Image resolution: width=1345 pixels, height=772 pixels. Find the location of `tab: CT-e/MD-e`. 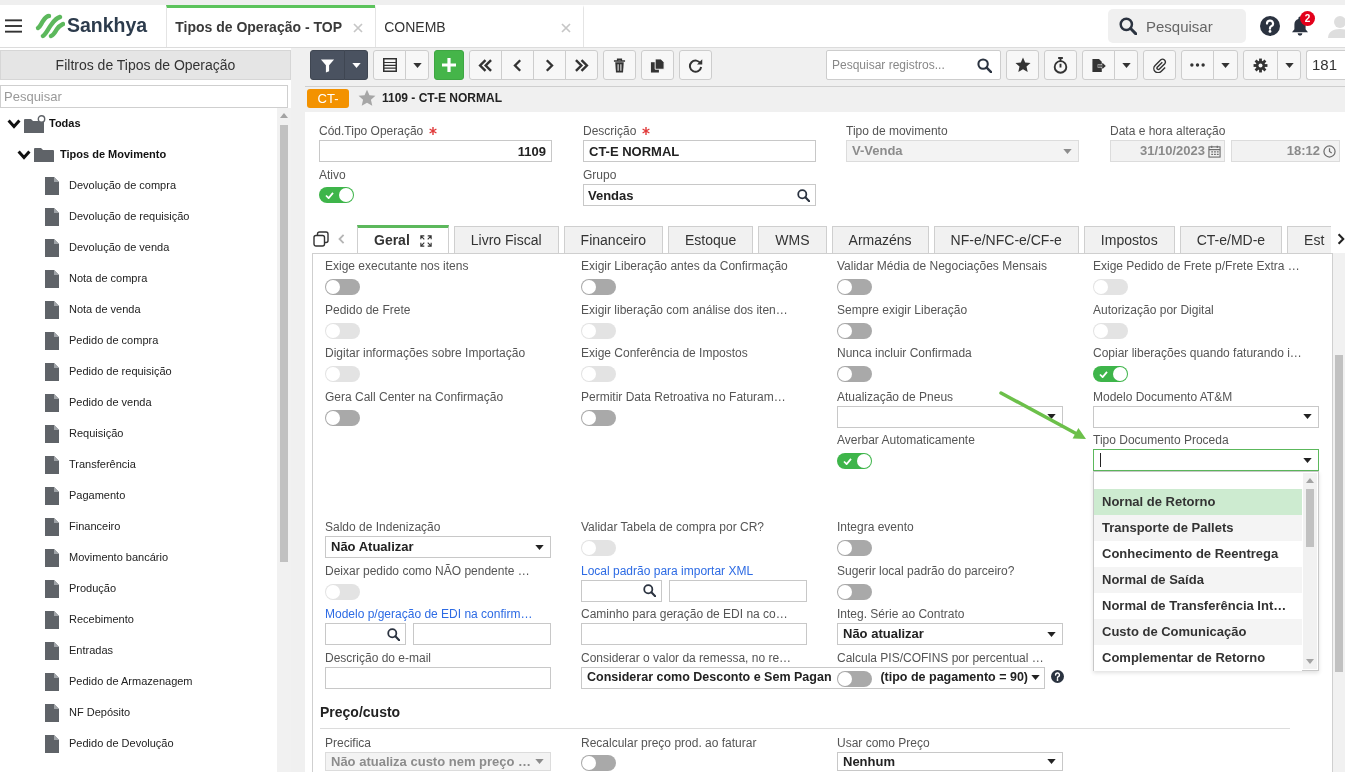

tab: CT-e/MD-e is located at coordinates (1231, 239).